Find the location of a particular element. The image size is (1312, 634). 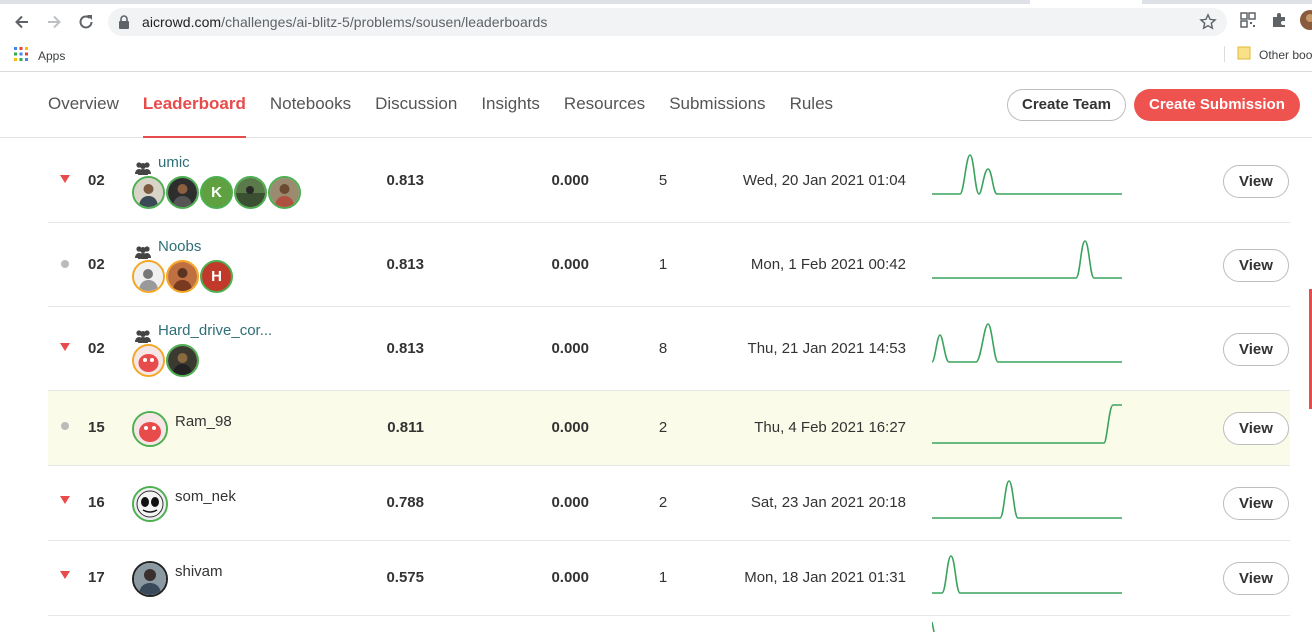

participant-name-link: som_nek is located at coordinates (205, 496).